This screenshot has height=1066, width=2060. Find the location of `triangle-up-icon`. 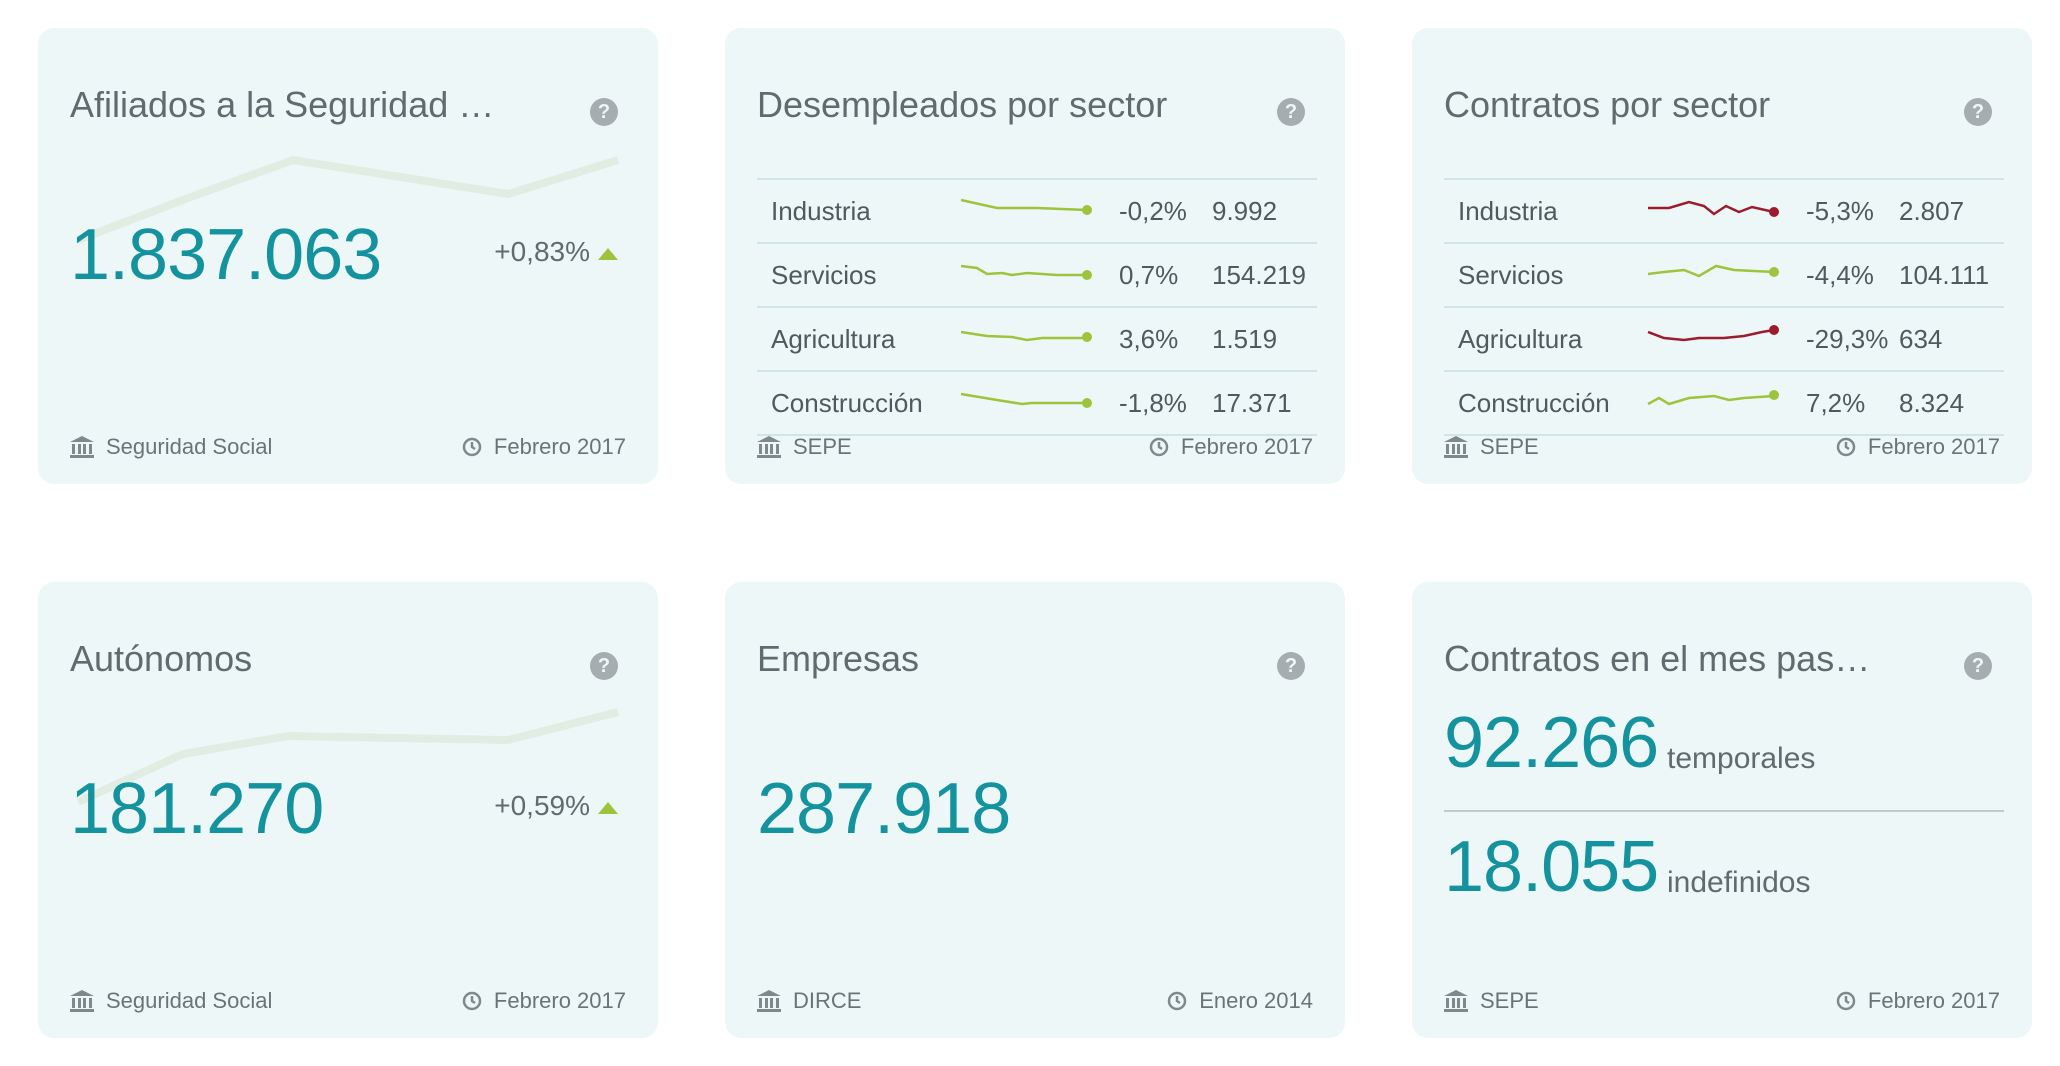

triangle-up-icon is located at coordinates (608, 807).